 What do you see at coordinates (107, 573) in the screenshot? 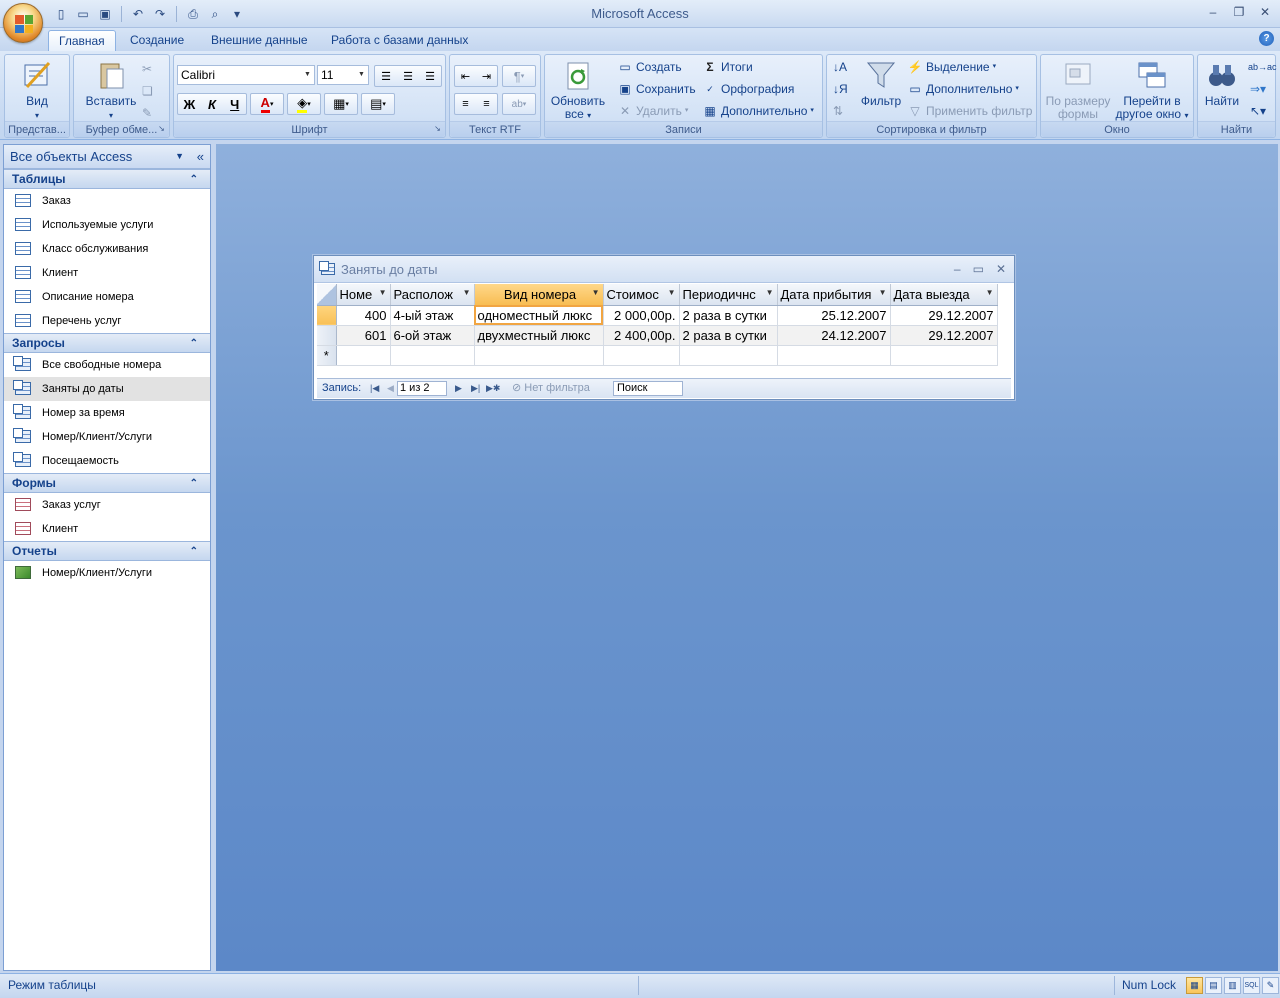
I see `nav-item-report: Номер/Клиент/Услуги` at bounding box center [107, 573].